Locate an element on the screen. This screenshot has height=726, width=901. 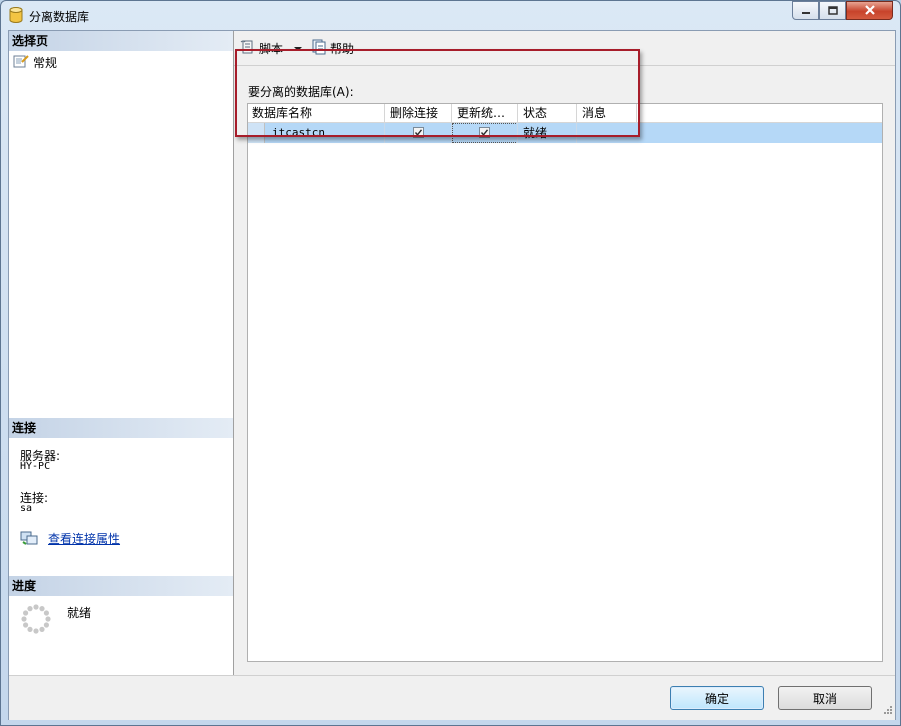
close-button is located at coordinates (869, 10).